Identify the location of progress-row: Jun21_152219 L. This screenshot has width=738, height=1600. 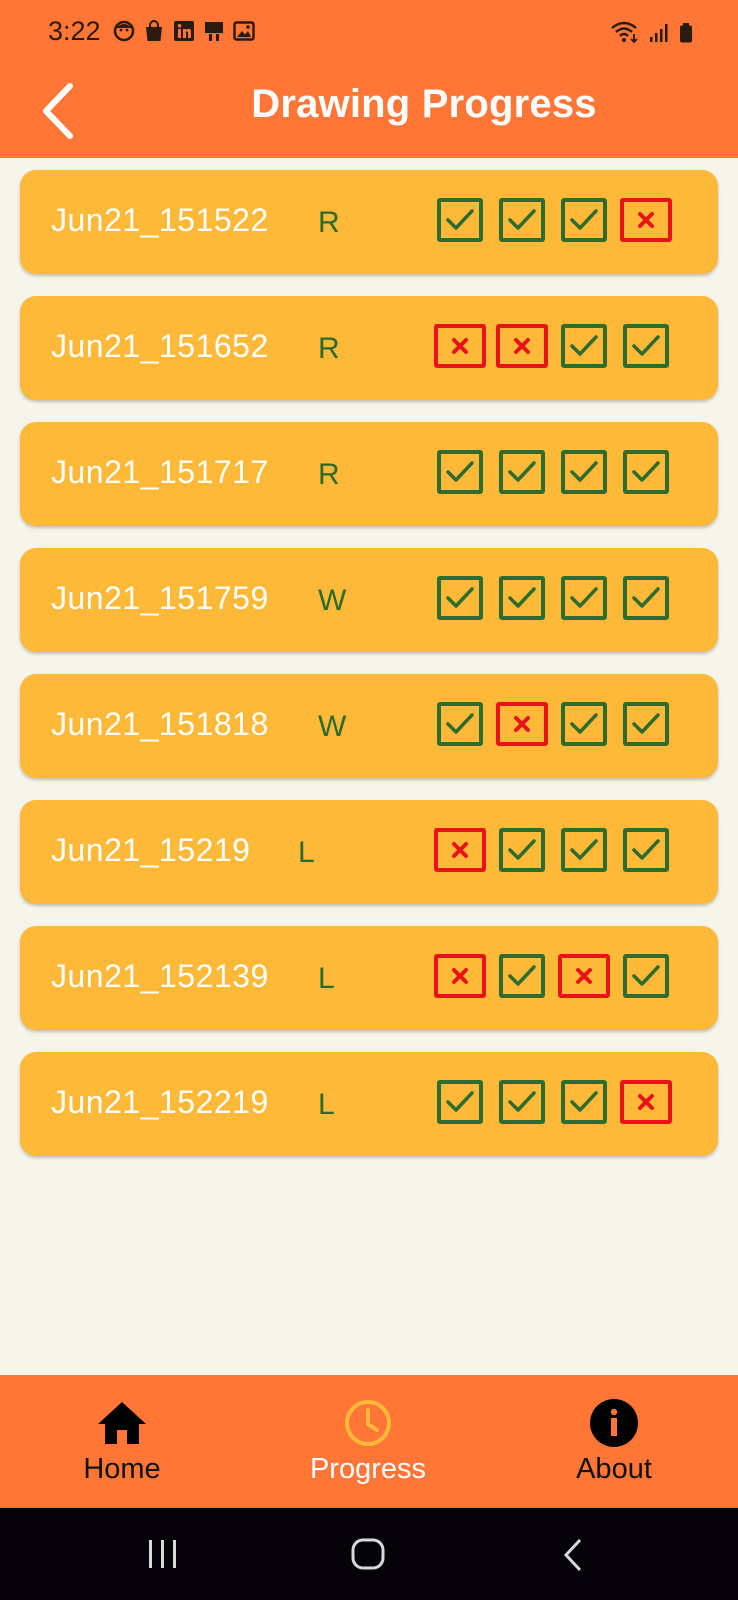
(369, 1104).